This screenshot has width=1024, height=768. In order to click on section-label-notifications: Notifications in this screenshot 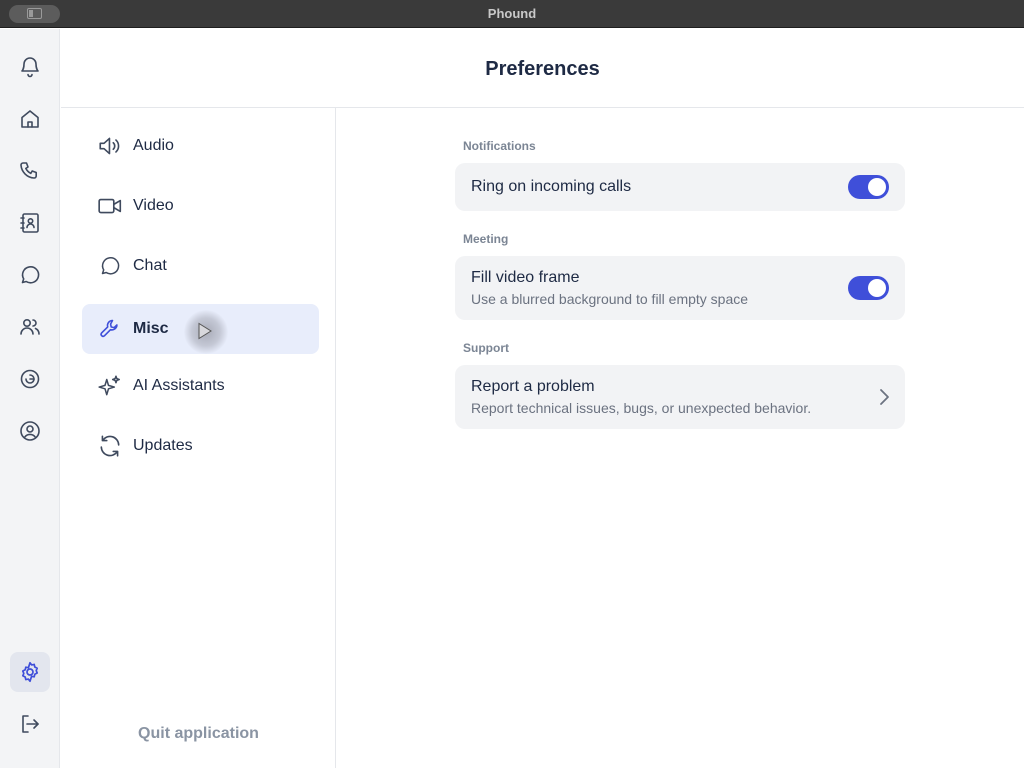, I will do `click(499, 146)`.